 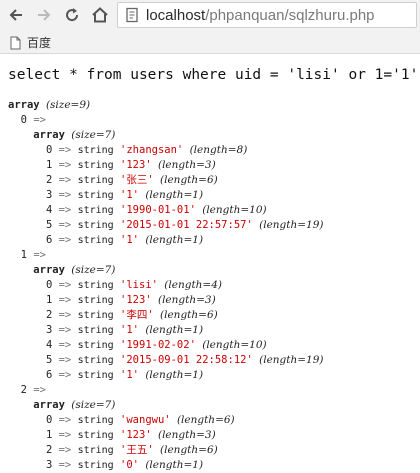 What do you see at coordinates (129, 465) in the screenshot?
I see `field-value: '0'` at bounding box center [129, 465].